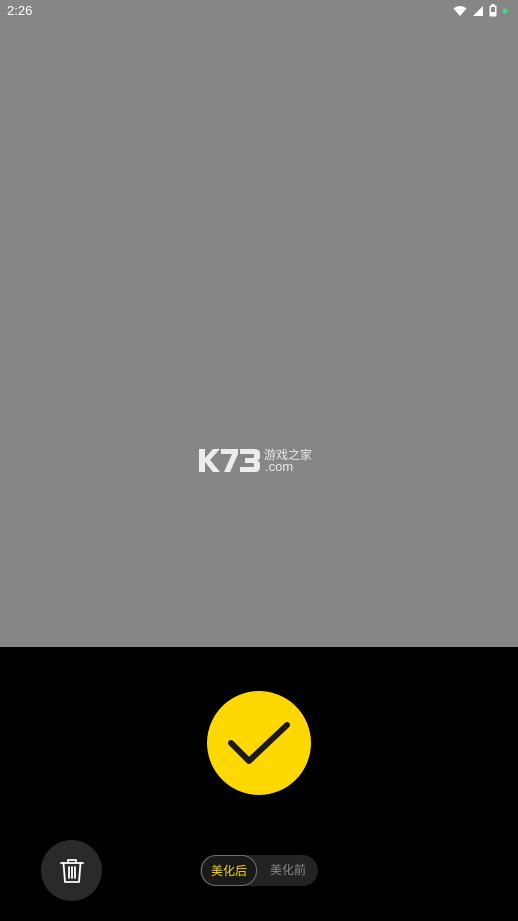 This screenshot has width=518, height=921. I want to click on toggle-after-beautify: 美化后, so click(229, 870).